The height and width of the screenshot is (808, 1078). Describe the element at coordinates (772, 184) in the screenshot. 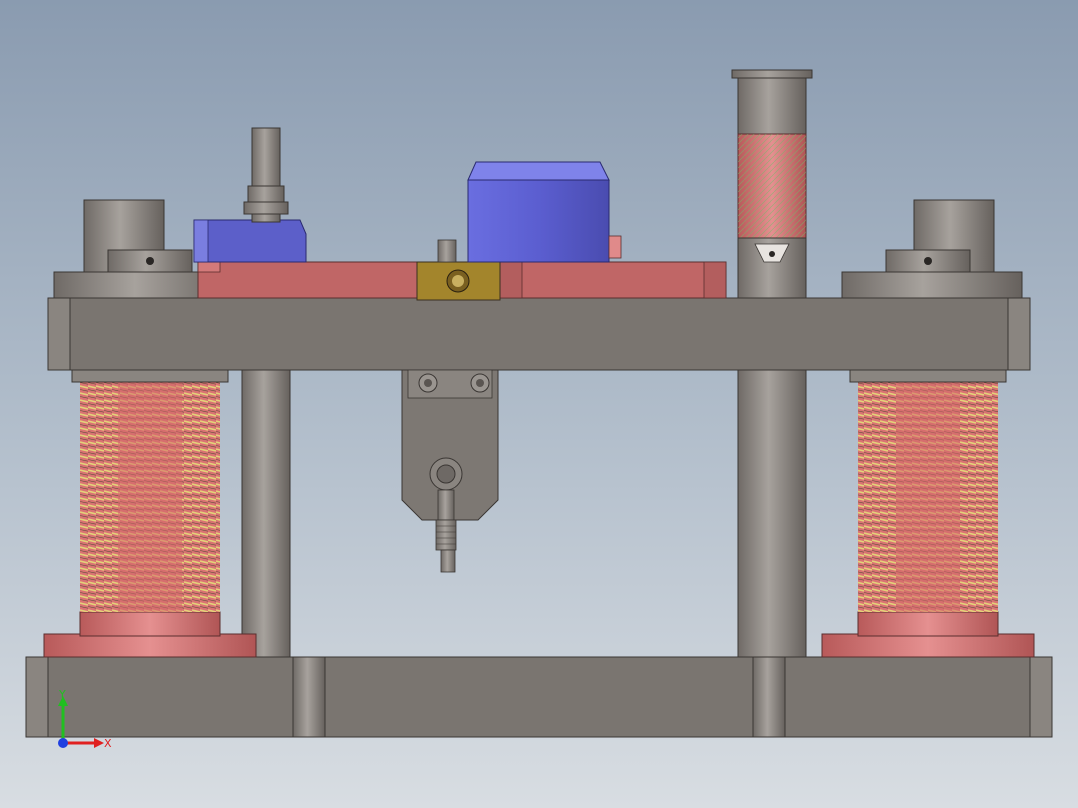

I see `tall-post` at that location.